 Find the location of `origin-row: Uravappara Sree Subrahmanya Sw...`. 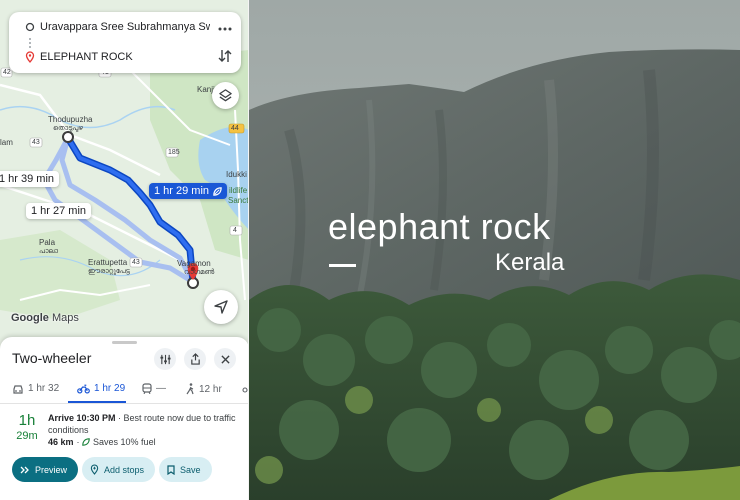

origin-row: Uravappara Sree Subrahmanya Sw... is located at coordinates (125, 27).